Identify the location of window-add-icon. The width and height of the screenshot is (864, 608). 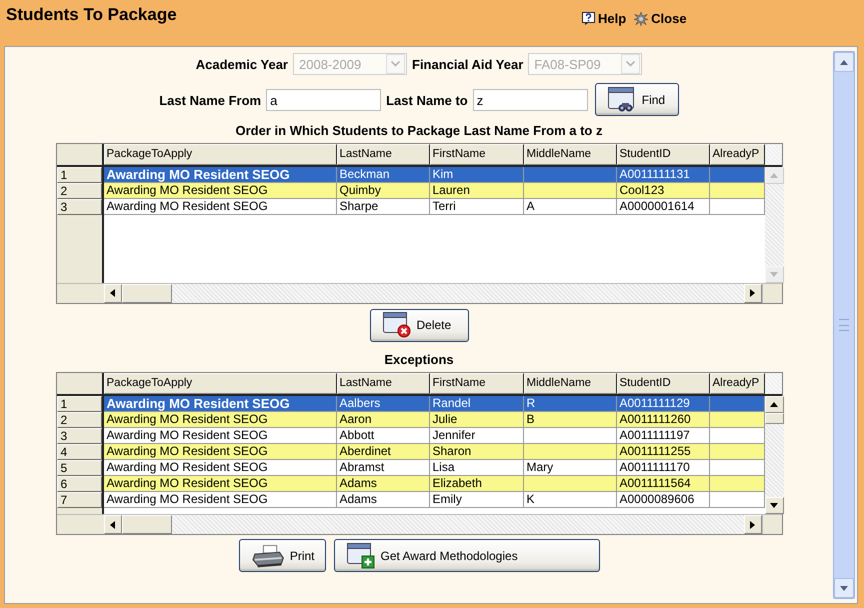
(360, 555).